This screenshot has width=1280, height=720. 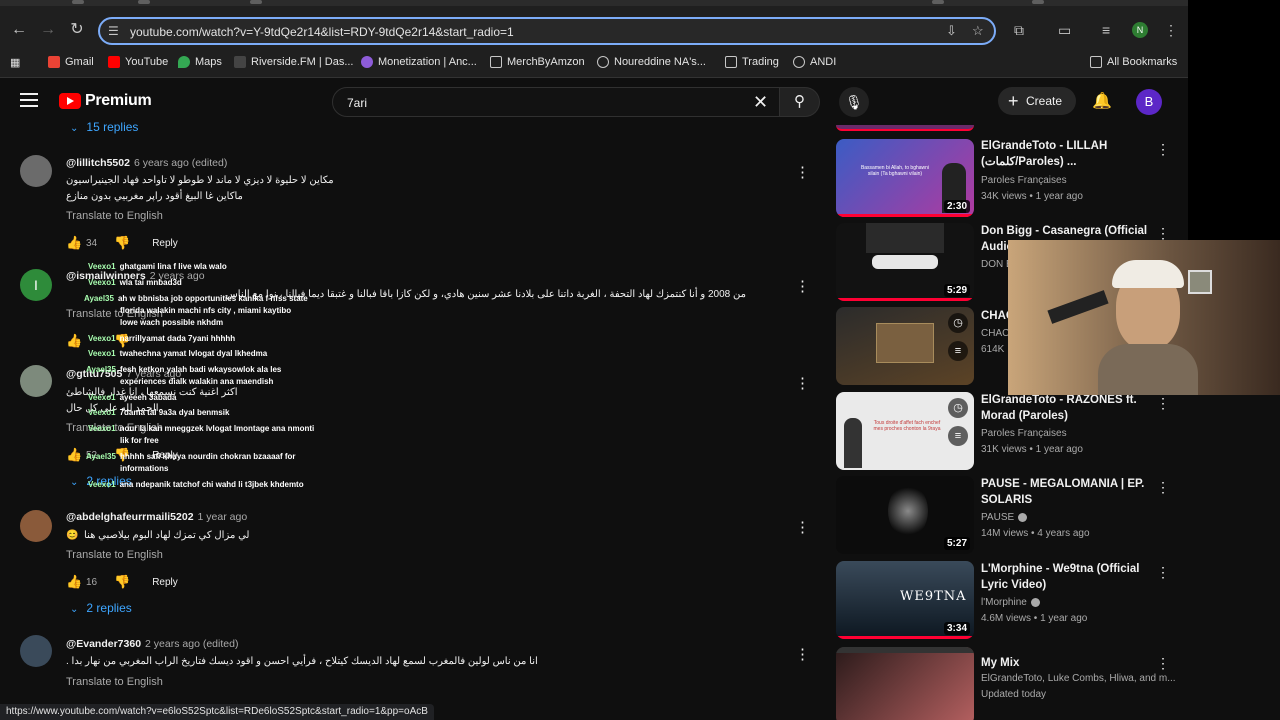 What do you see at coordinates (814, 62) in the screenshot?
I see `bookmark-andi: ANDI` at bounding box center [814, 62].